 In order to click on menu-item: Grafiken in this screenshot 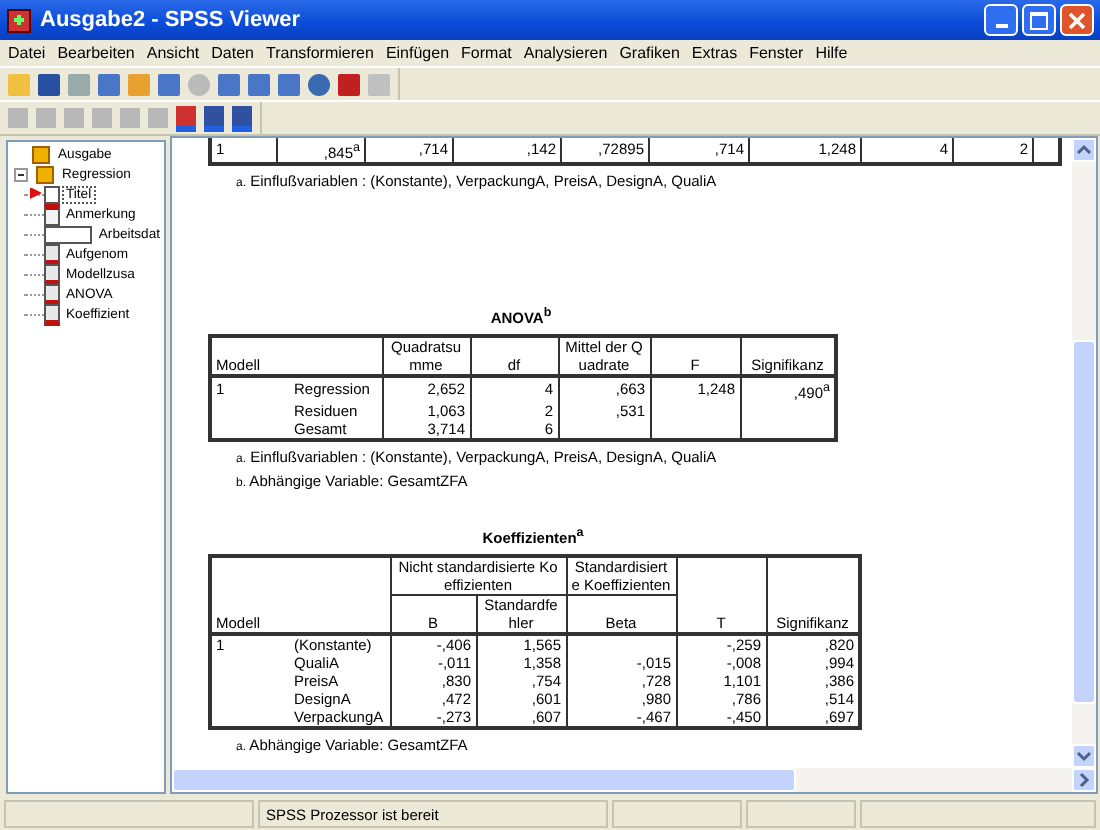, I will do `click(651, 53)`.